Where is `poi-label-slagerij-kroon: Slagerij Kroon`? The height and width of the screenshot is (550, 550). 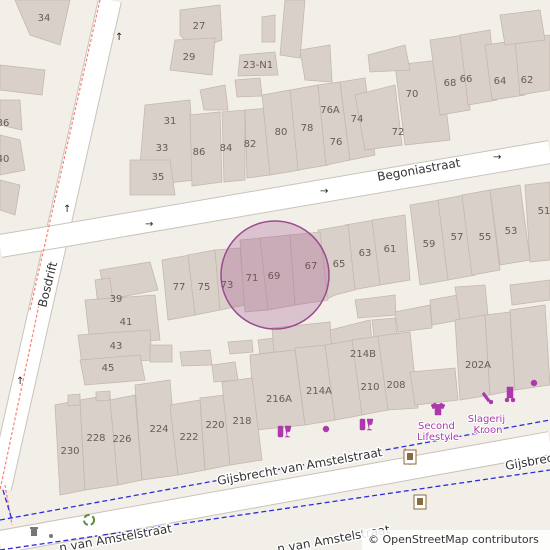
poi-label-slagerij-kroon: Slagerij Kroon is located at coordinates (488, 425).